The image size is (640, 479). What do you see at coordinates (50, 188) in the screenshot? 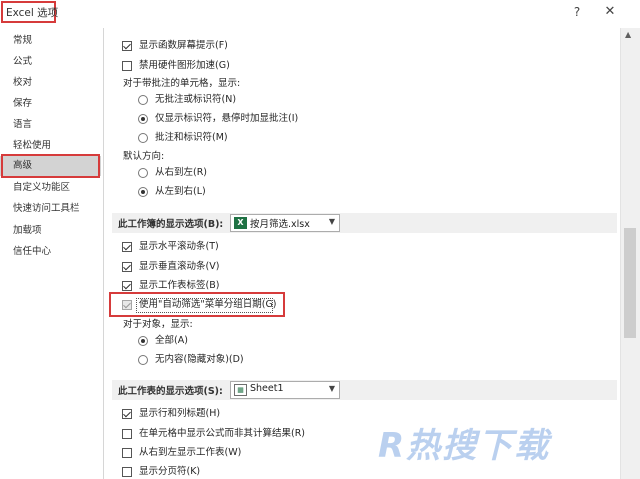
I see `sidebar-item-customize-ribbon: 自定义功能区` at bounding box center [50, 188].